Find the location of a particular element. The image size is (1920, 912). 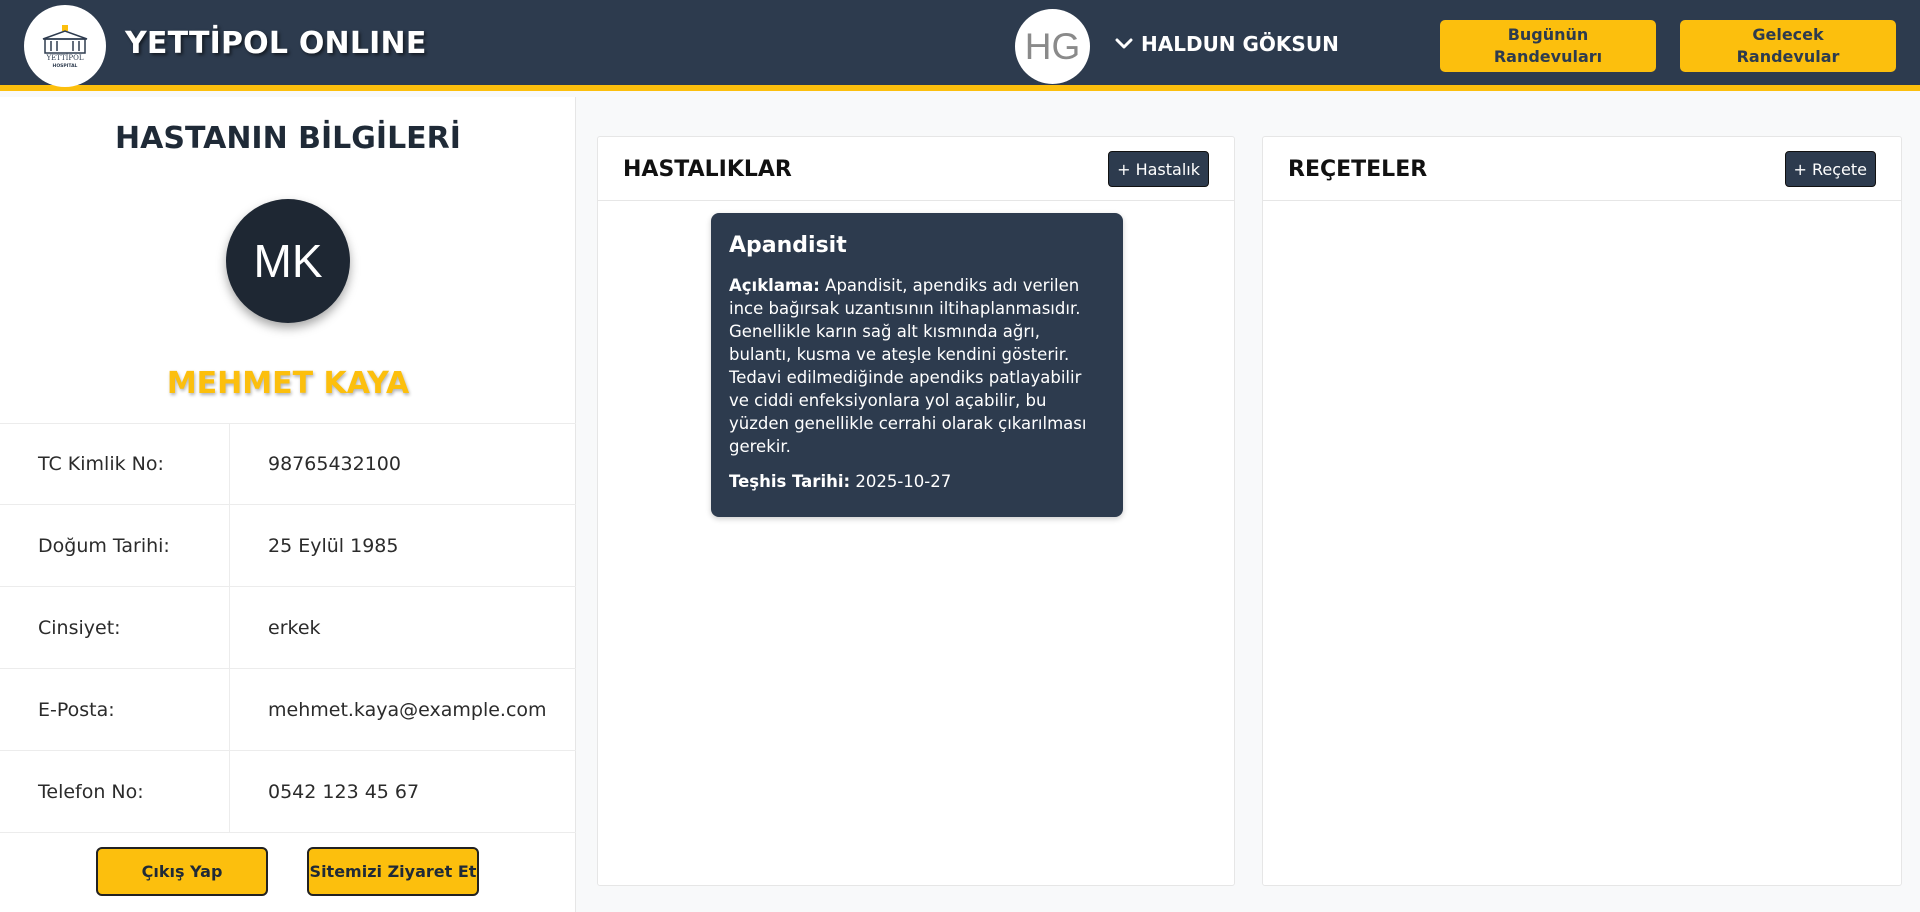

add-prescription-button: + Reçete is located at coordinates (1830, 169).